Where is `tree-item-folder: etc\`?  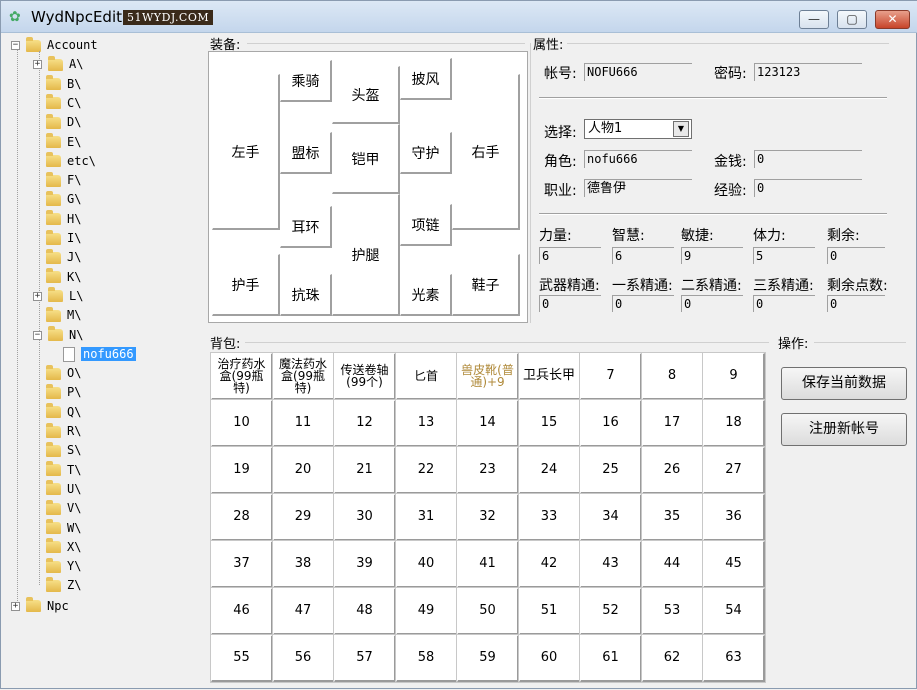 tree-item-folder: etc\ is located at coordinates (68, 161).